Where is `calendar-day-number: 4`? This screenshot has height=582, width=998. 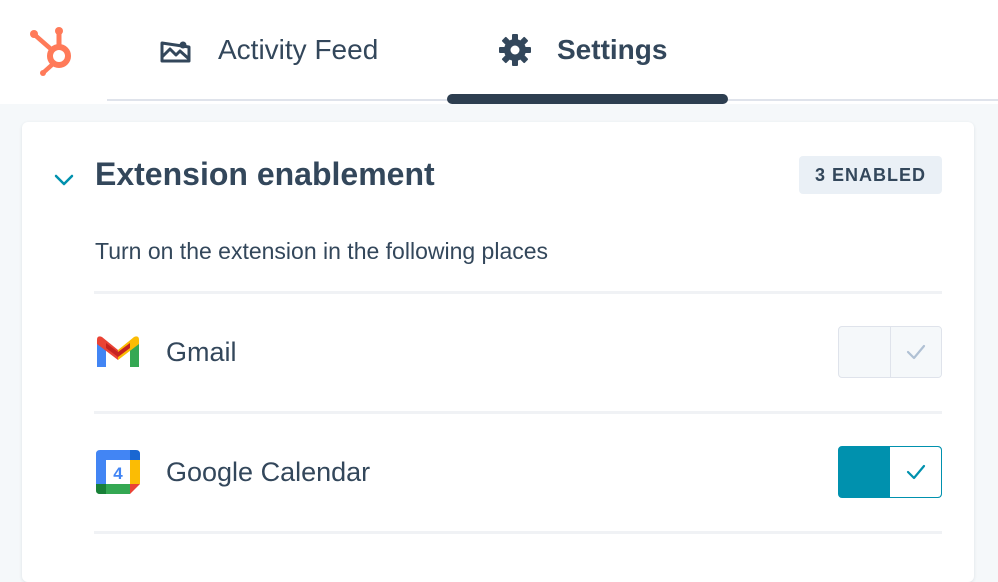
calendar-day-number: 4 is located at coordinates (118, 473).